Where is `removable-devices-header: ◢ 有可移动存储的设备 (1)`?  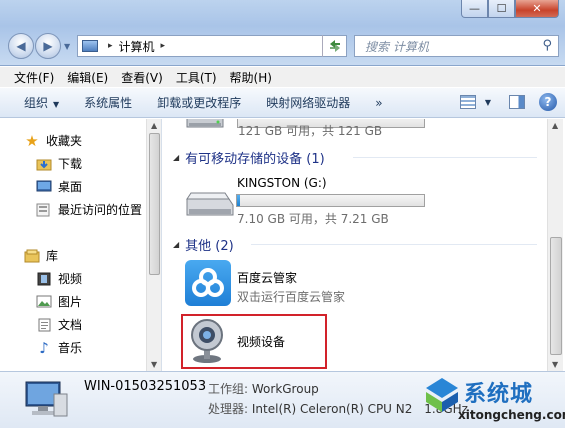
removable-devices-header: ◢ 有可移动存储的设备 (1) is located at coordinates (249, 157).